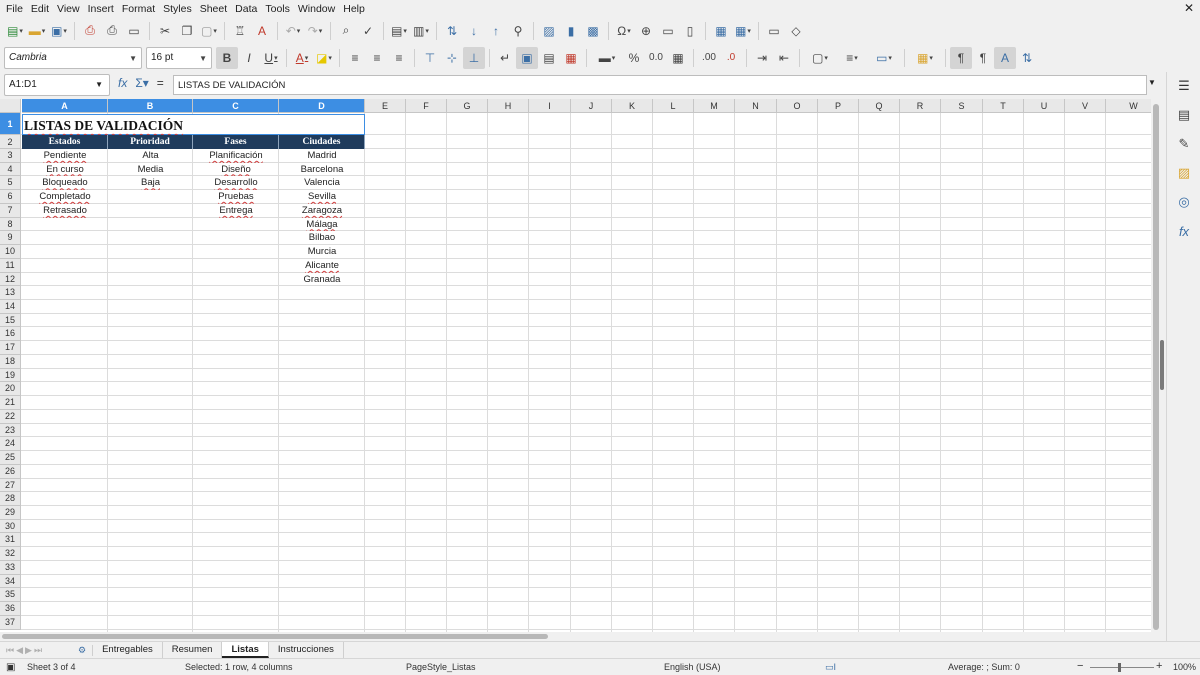 Image resolution: width=1200 pixels, height=675 pixels. Describe the element at coordinates (10, 124) in the screenshot. I see `row-header: 1` at that location.